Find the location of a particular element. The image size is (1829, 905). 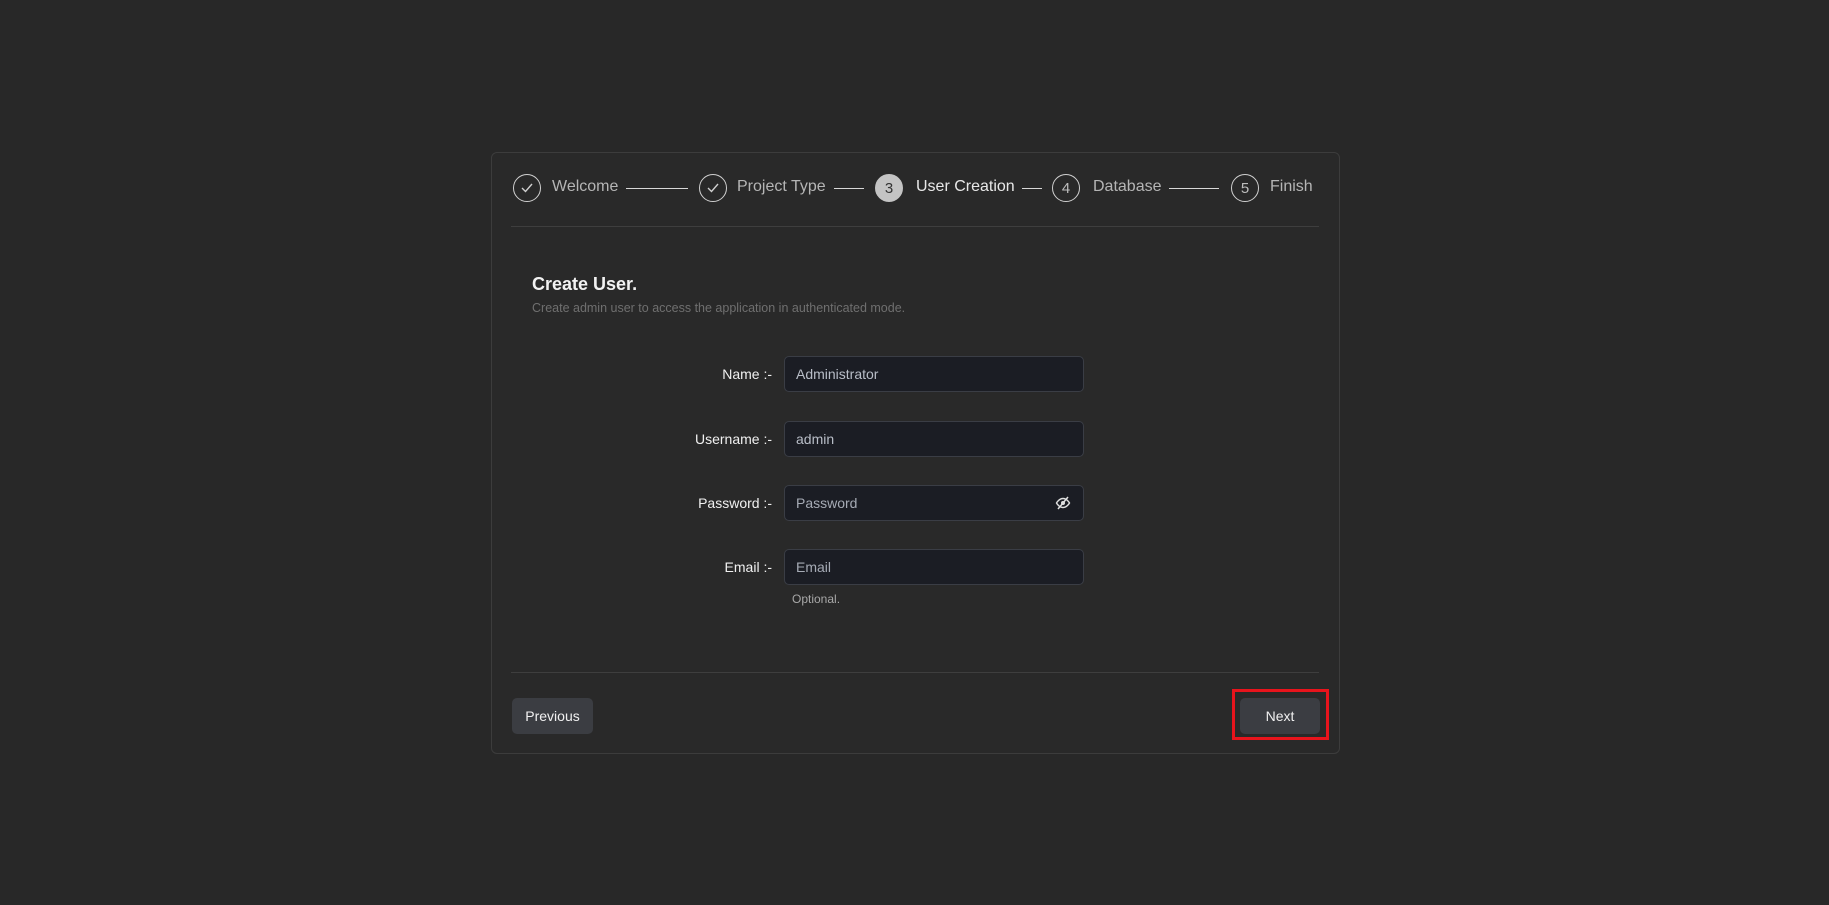

eye-slash-icon is located at coordinates (1063, 503).